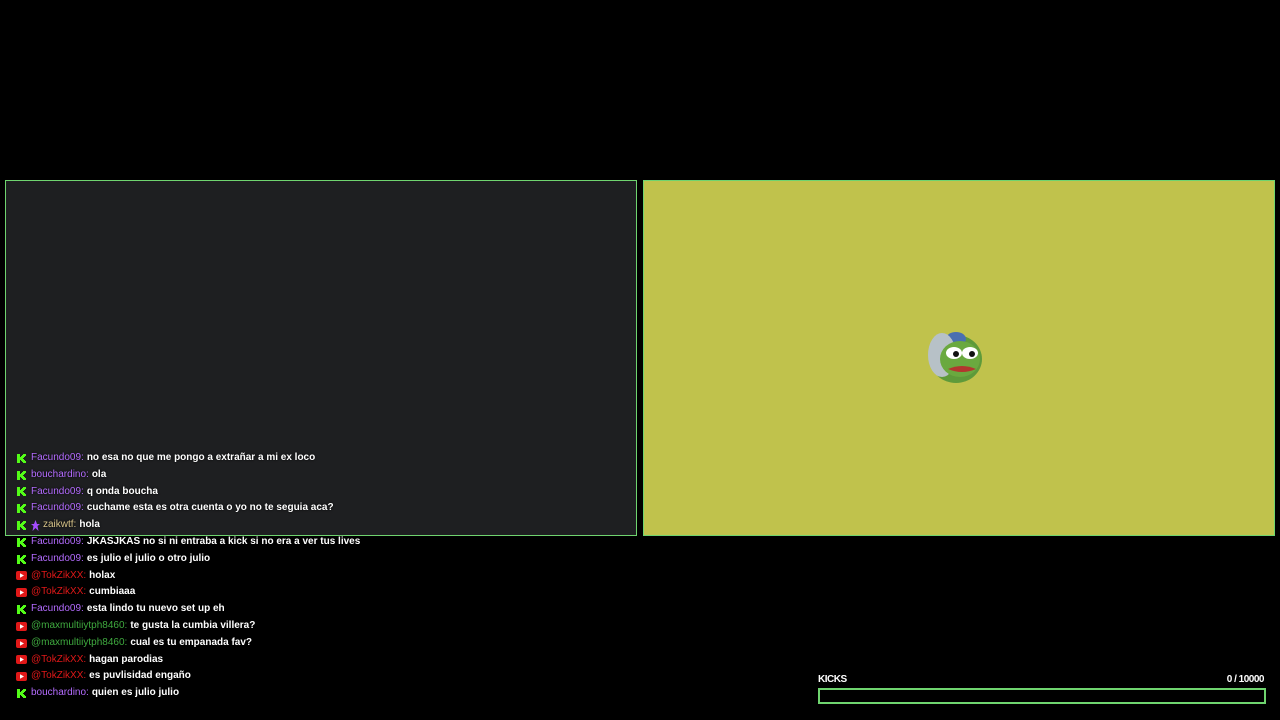  What do you see at coordinates (193, 625) in the screenshot?
I see `chat-message-text: te gusta la cumbia villera?` at bounding box center [193, 625].